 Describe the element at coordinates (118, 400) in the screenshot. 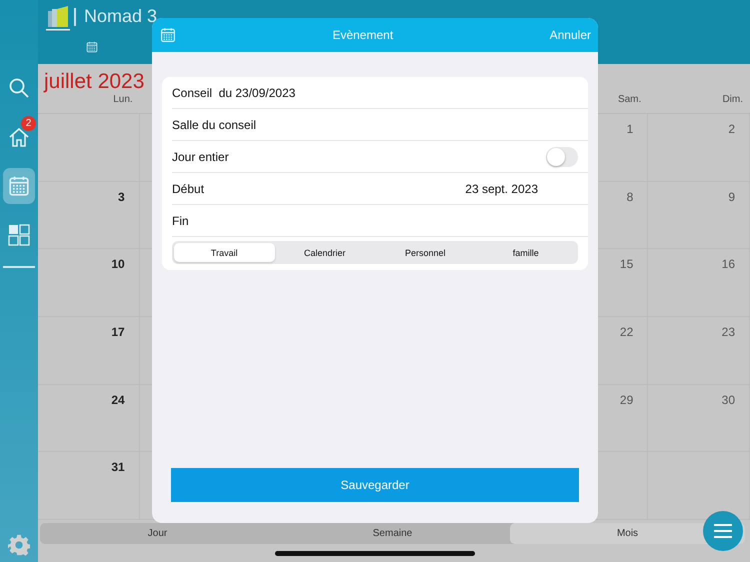

I see `day-number: 24` at that location.